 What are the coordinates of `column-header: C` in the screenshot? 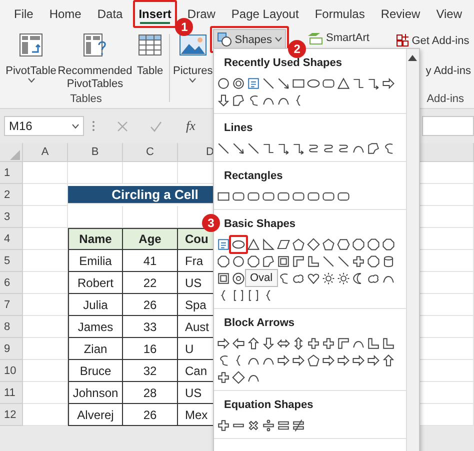 It's located at (150, 152).